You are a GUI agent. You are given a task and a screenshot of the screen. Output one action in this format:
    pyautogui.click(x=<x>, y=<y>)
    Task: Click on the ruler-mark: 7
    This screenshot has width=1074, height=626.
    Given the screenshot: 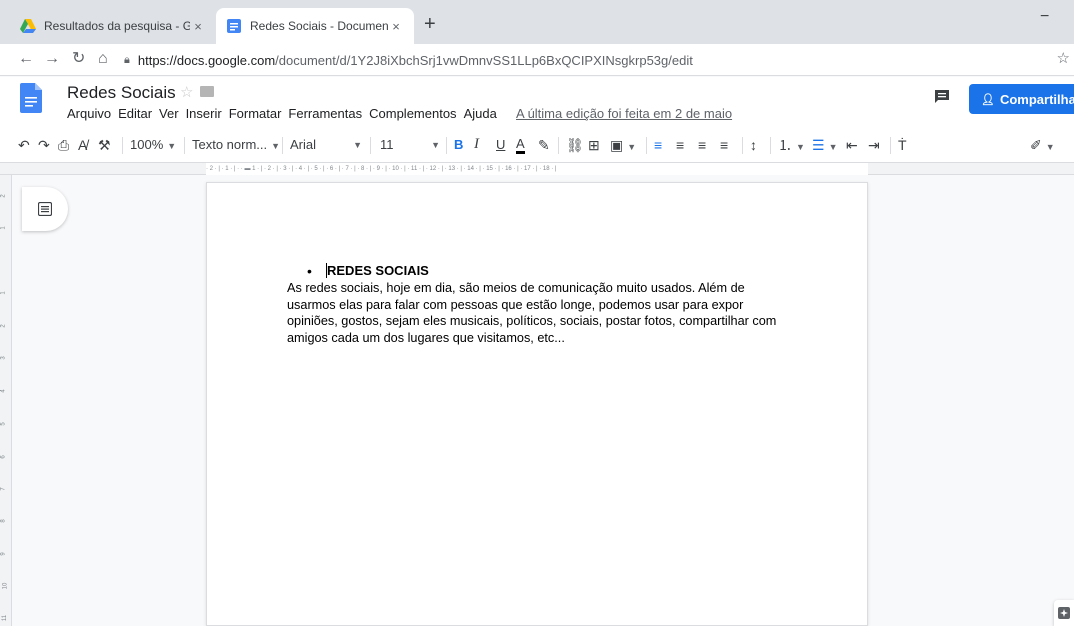 What is the action you would take?
    pyautogui.click(x=3, y=489)
    